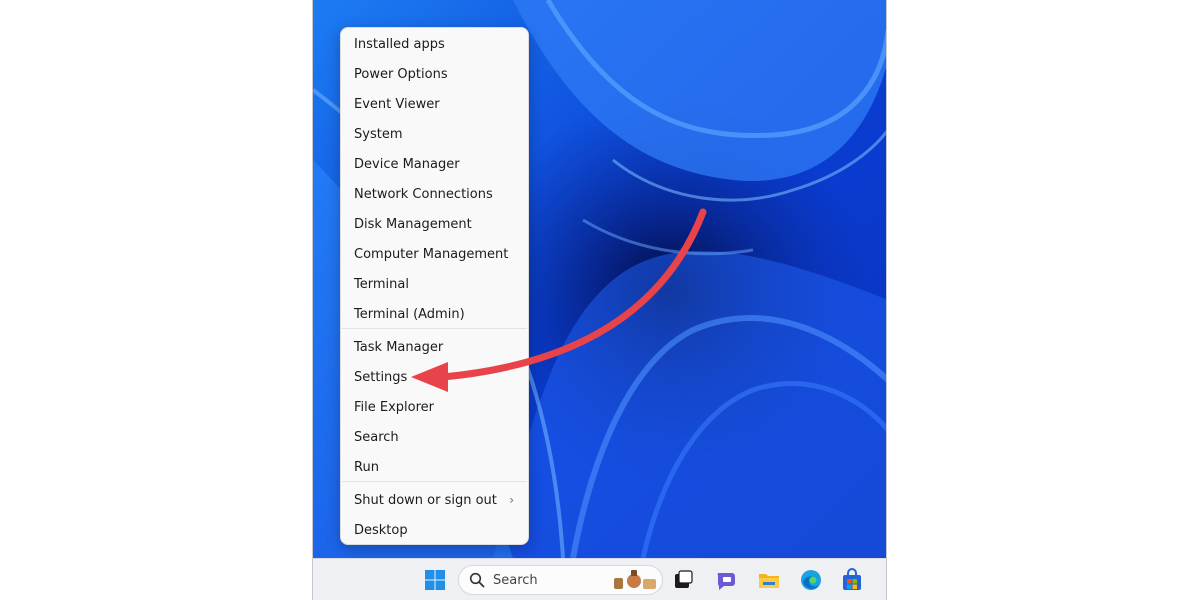 This screenshot has height=600, width=1200. I want to click on menu-item-terminal-admin: Terminal (Admin), so click(434, 314).